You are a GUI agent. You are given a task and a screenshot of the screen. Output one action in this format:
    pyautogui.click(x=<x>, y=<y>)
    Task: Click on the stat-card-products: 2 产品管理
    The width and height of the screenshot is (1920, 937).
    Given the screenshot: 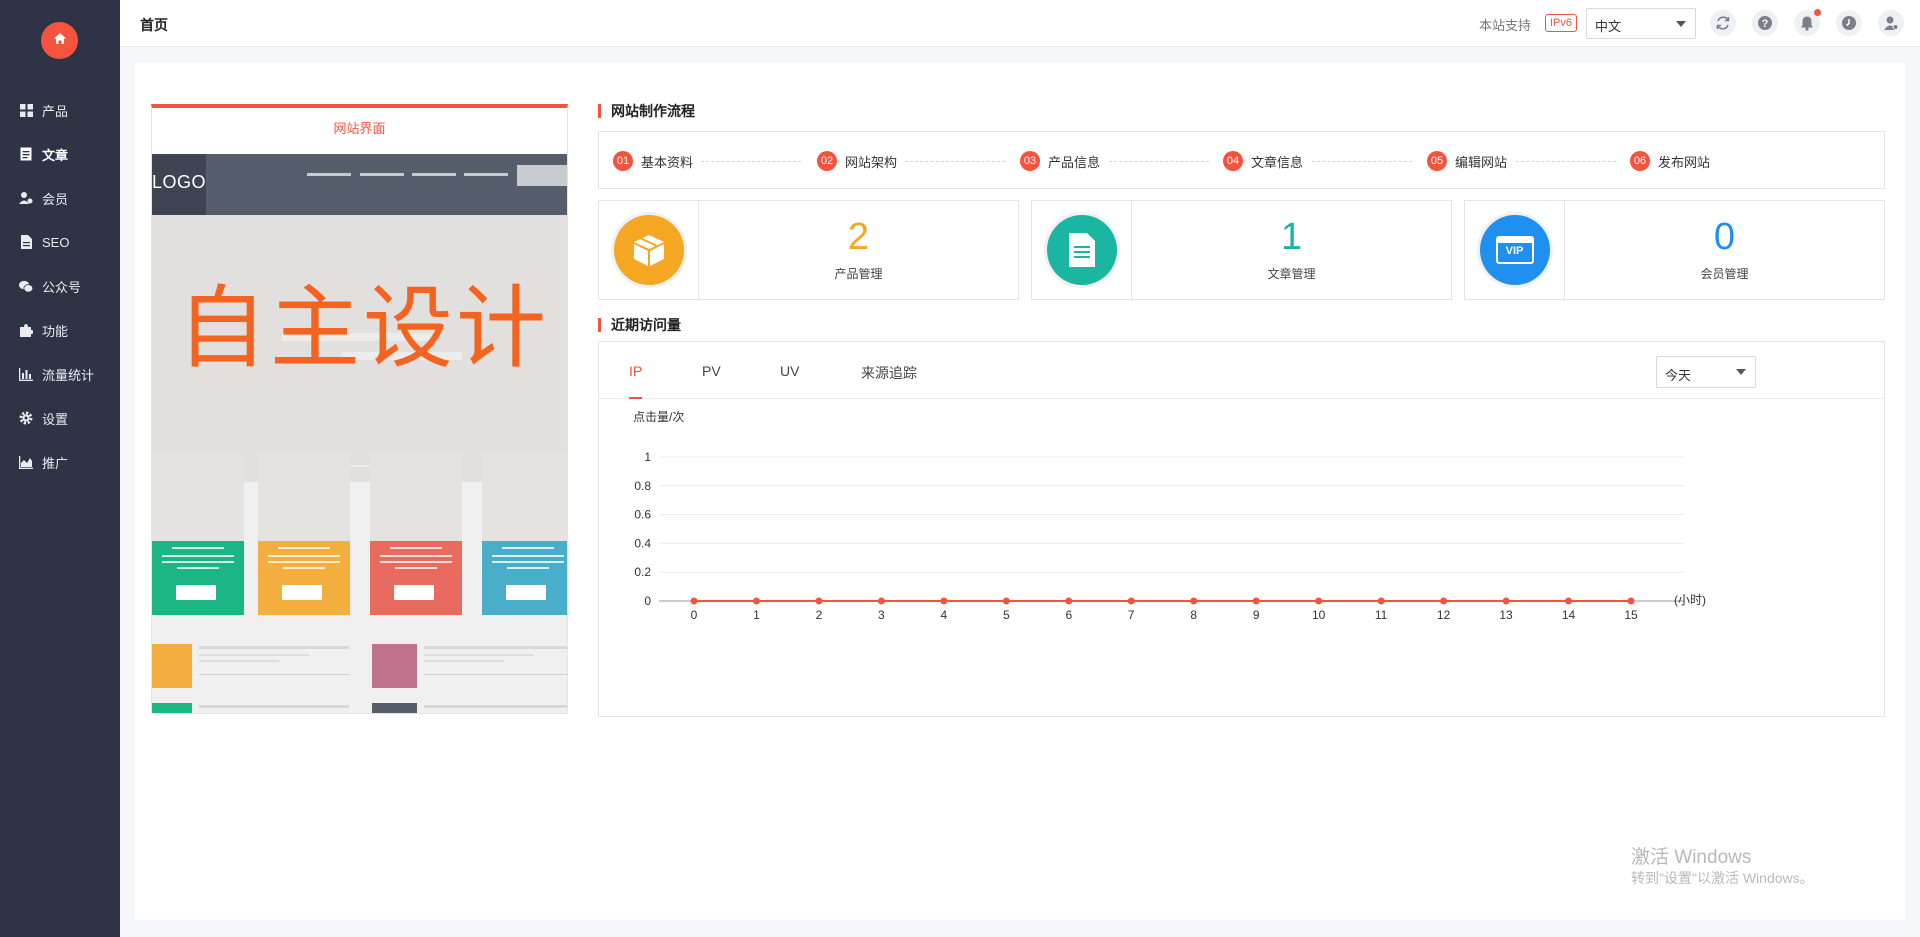 What is the action you would take?
    pyautogui.click(x=808, y=250)
    